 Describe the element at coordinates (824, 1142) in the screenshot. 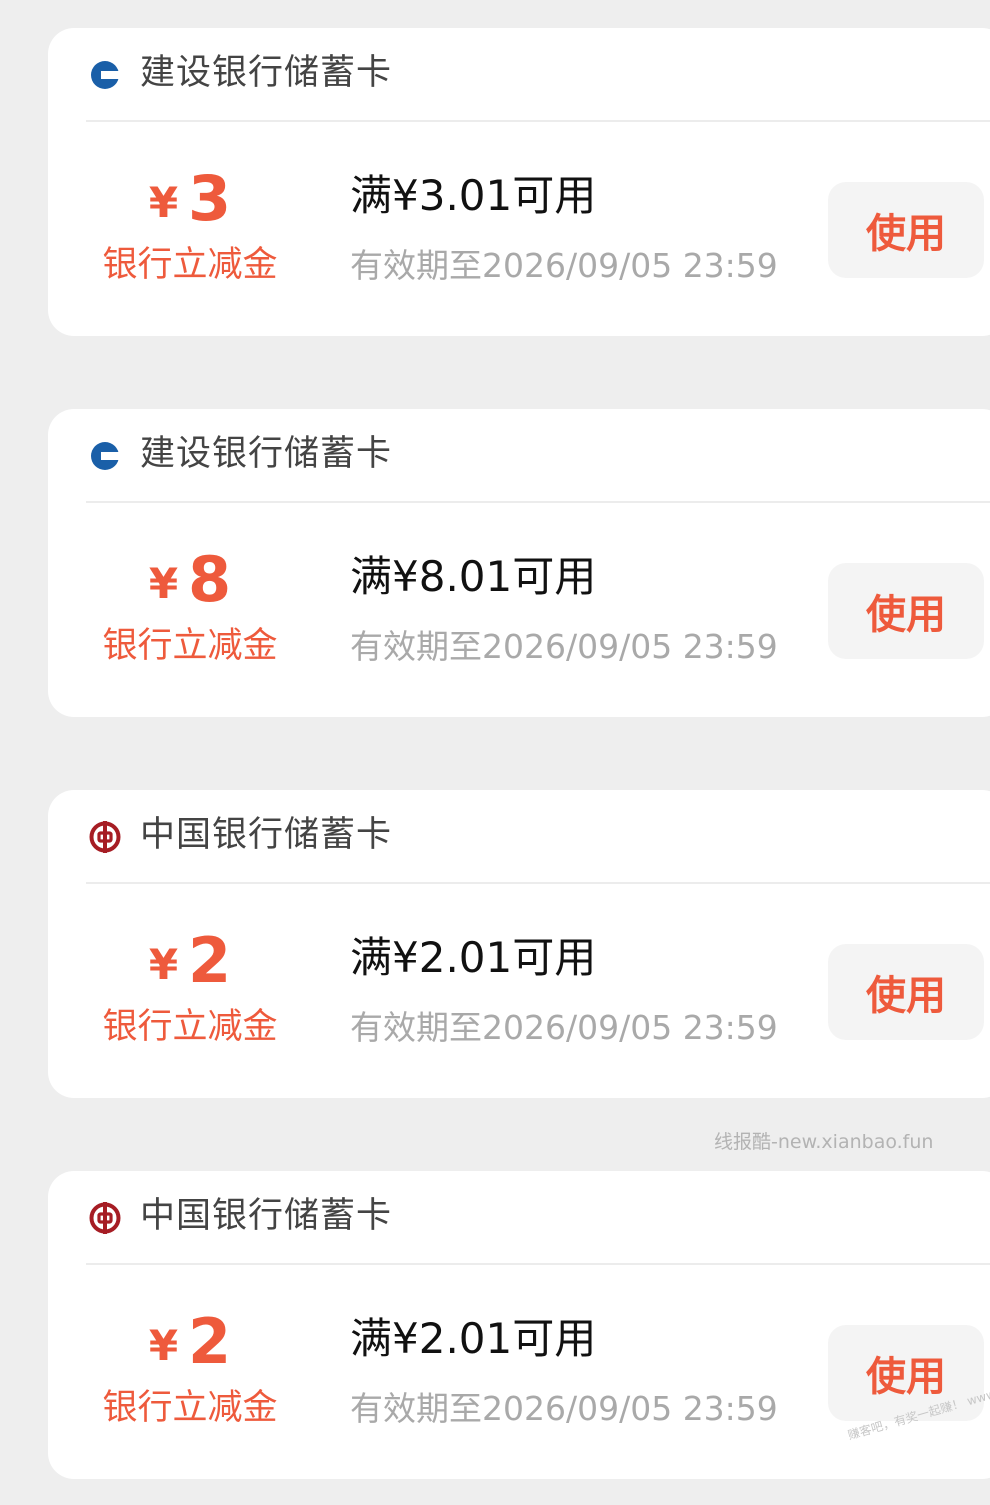

I see `watermark: 线报酷-new.xianbao.fun` at that location.